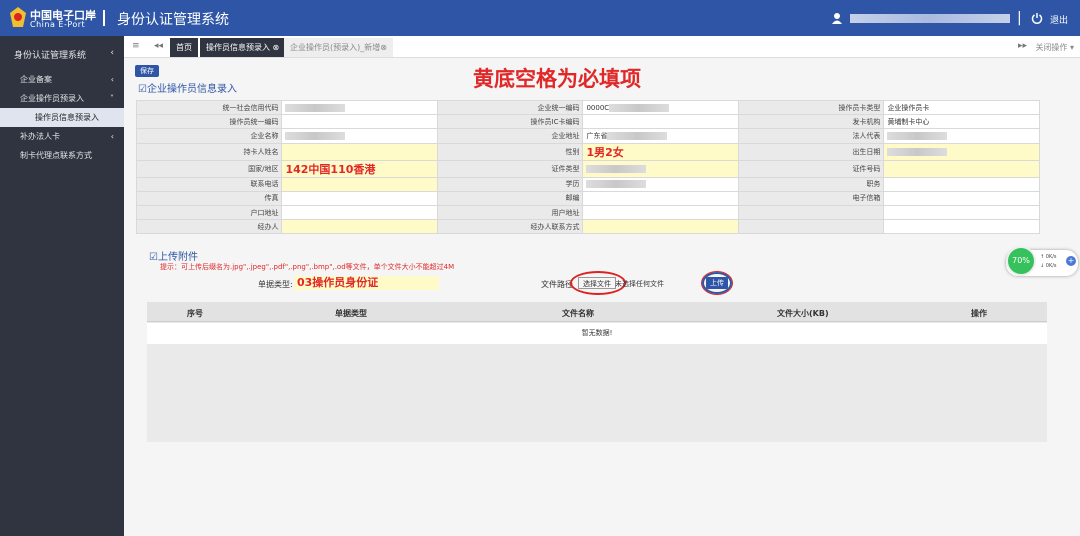 The width and height of the screenshot is (1080, 536). Describe the element at coordinates (104, 18) in the screenshot. I see `header-divider` at that location.